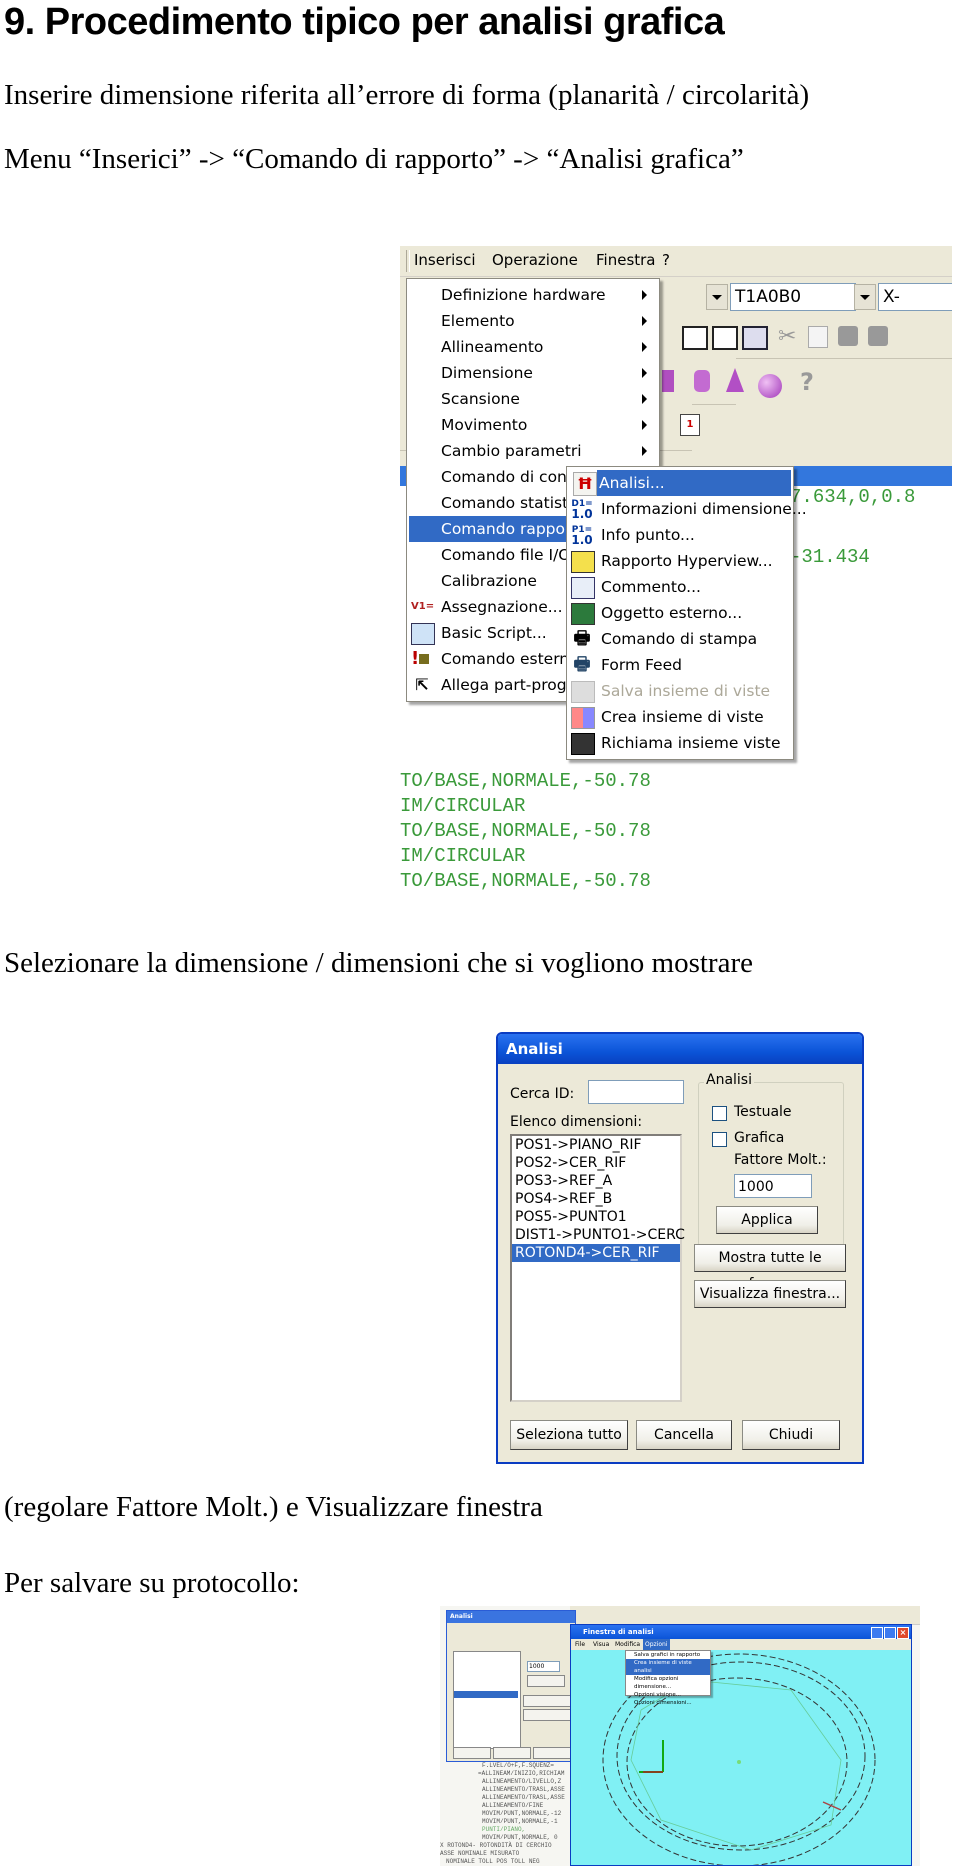 This screenshot has width=960, height=1866. Describe the element at coordinates (915, 297) in the screenshot. I see `axis-combo: X-` at that location.